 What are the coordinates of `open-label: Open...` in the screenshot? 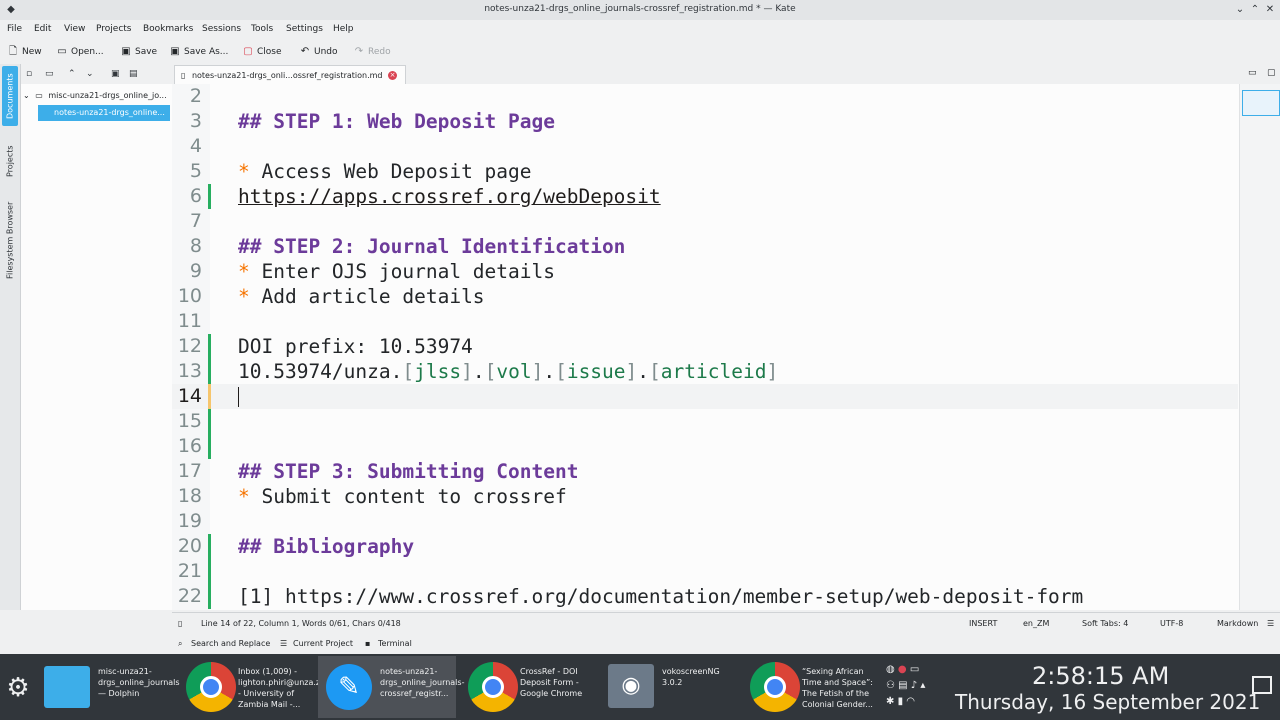 It's located at (87, 52).